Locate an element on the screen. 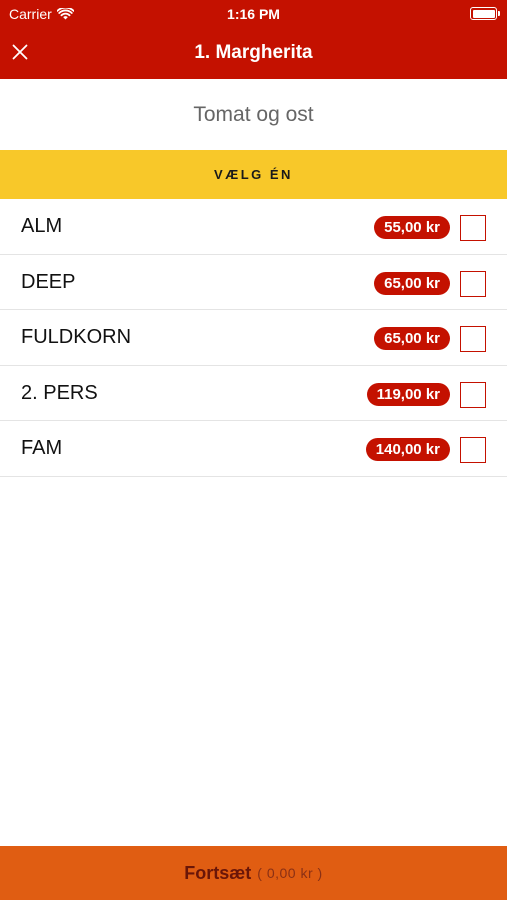  option-label: FULDKORN is located at coordinates (76, 337).